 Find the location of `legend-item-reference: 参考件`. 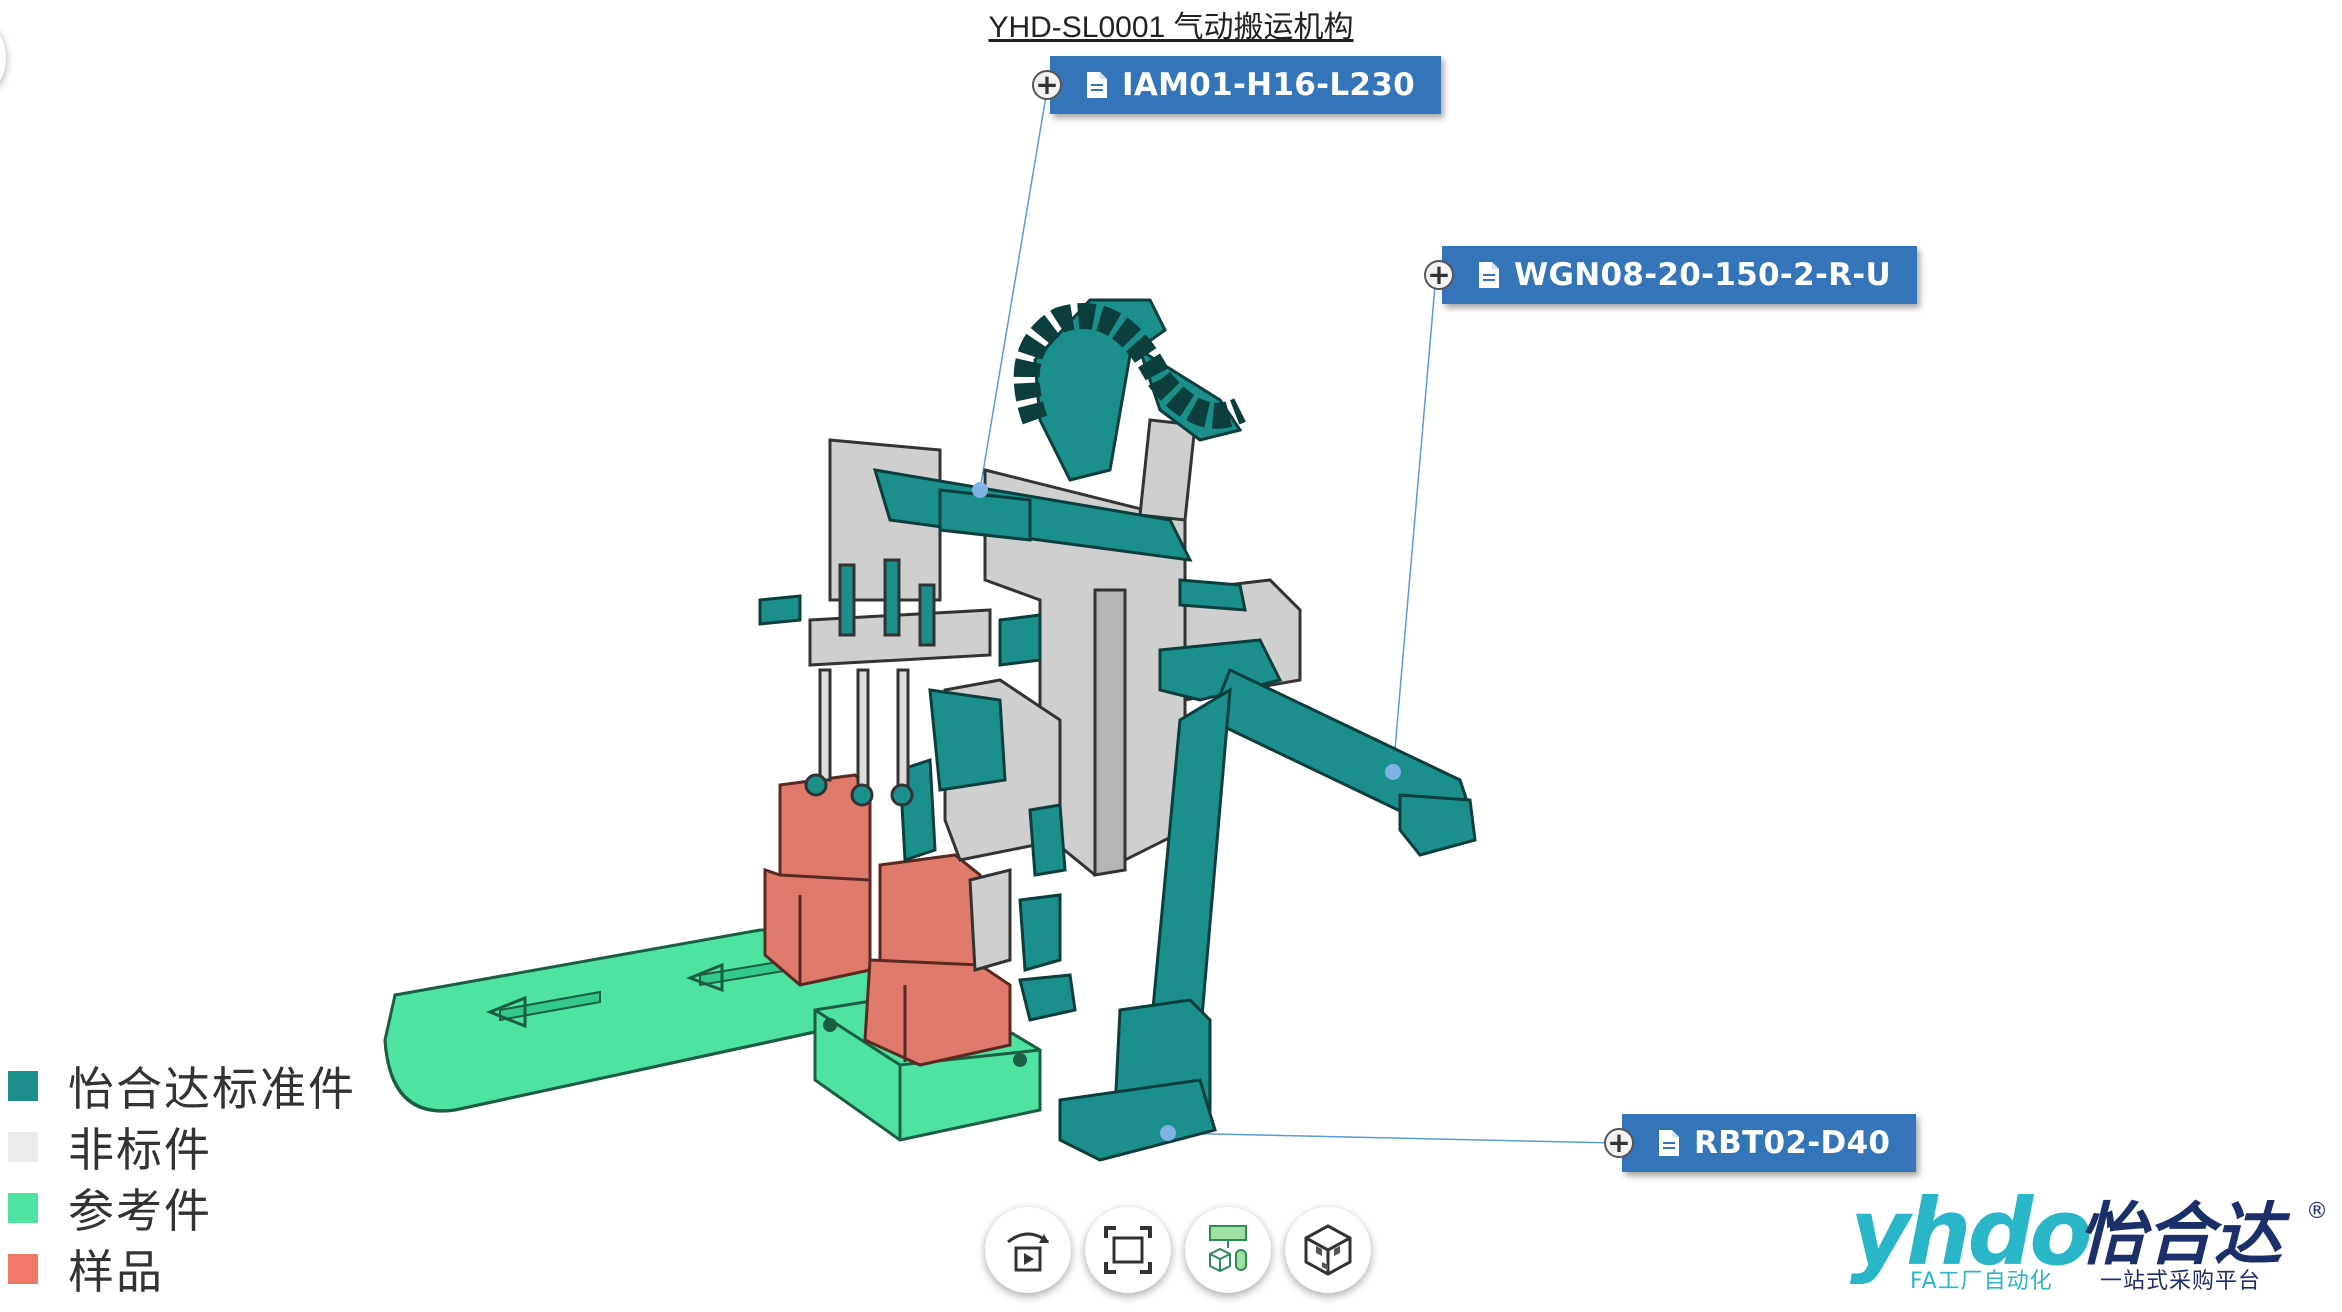

legend-item-reference: 参考件 is located at coordinates (182, 1207).